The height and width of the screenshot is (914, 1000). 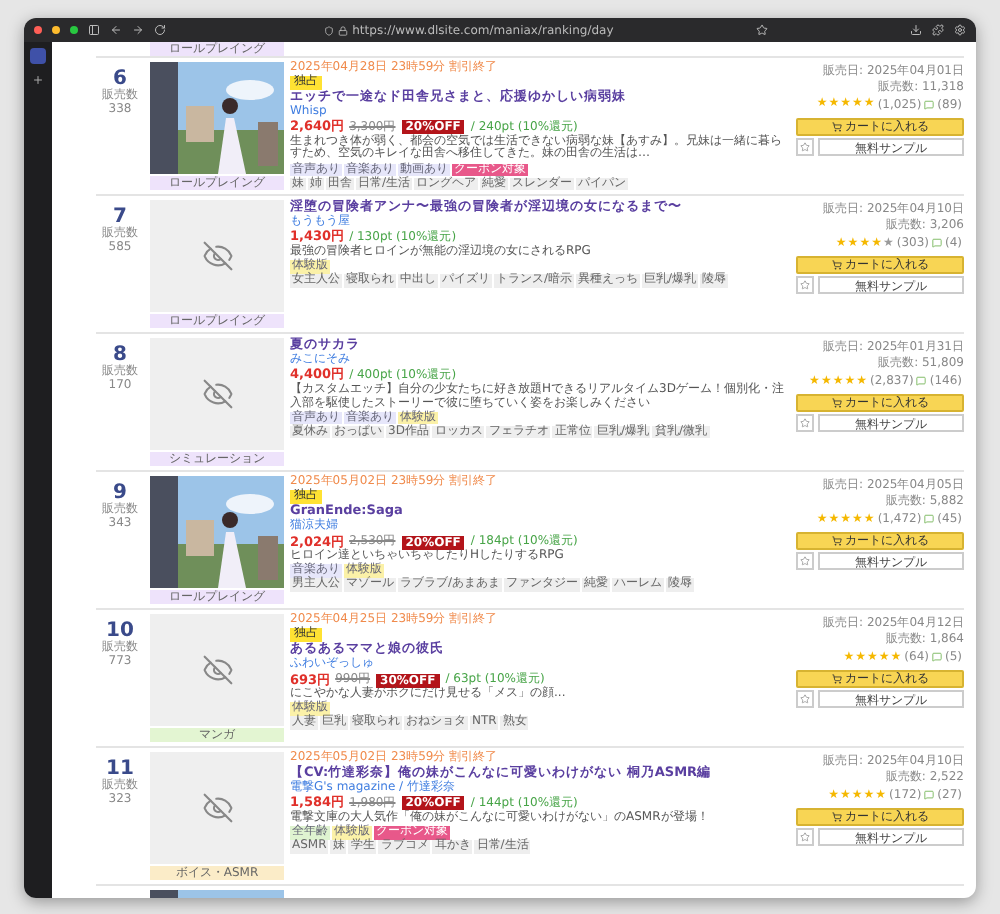 What do you see at coordinates (120, 79) in the screenshot?
I see `rank-number: 6` at bounding box center [120, 79].